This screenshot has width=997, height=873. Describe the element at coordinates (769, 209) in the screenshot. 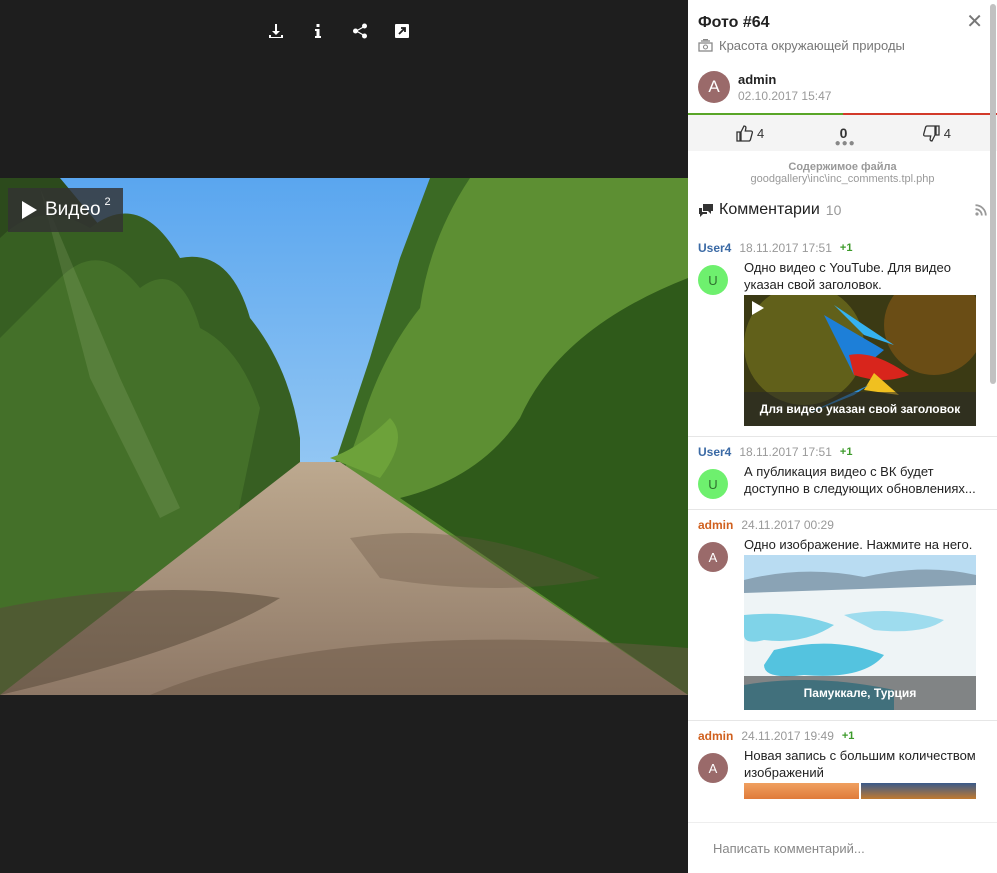

I see `comments-title: Комментарии` at that location.